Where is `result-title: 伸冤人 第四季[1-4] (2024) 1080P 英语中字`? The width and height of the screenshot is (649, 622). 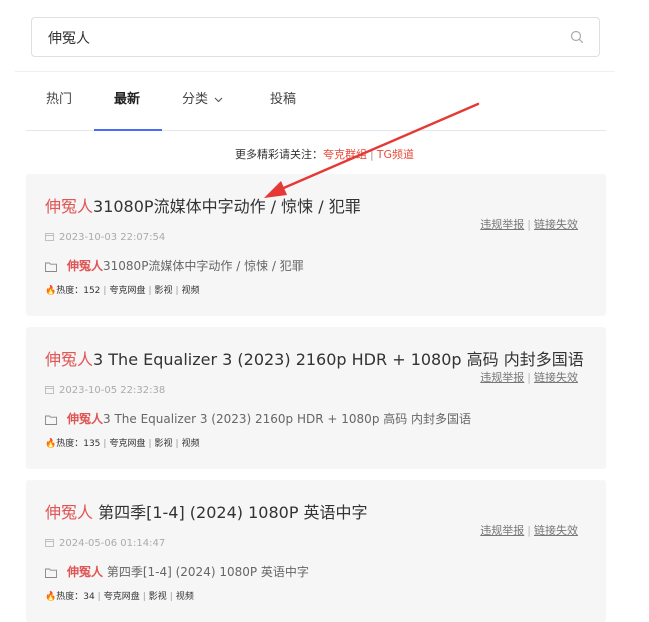
result-title: 伸冤人 第四季[1-4] (2024) 1080P 英语中字 is located at coordinates (206, 511).